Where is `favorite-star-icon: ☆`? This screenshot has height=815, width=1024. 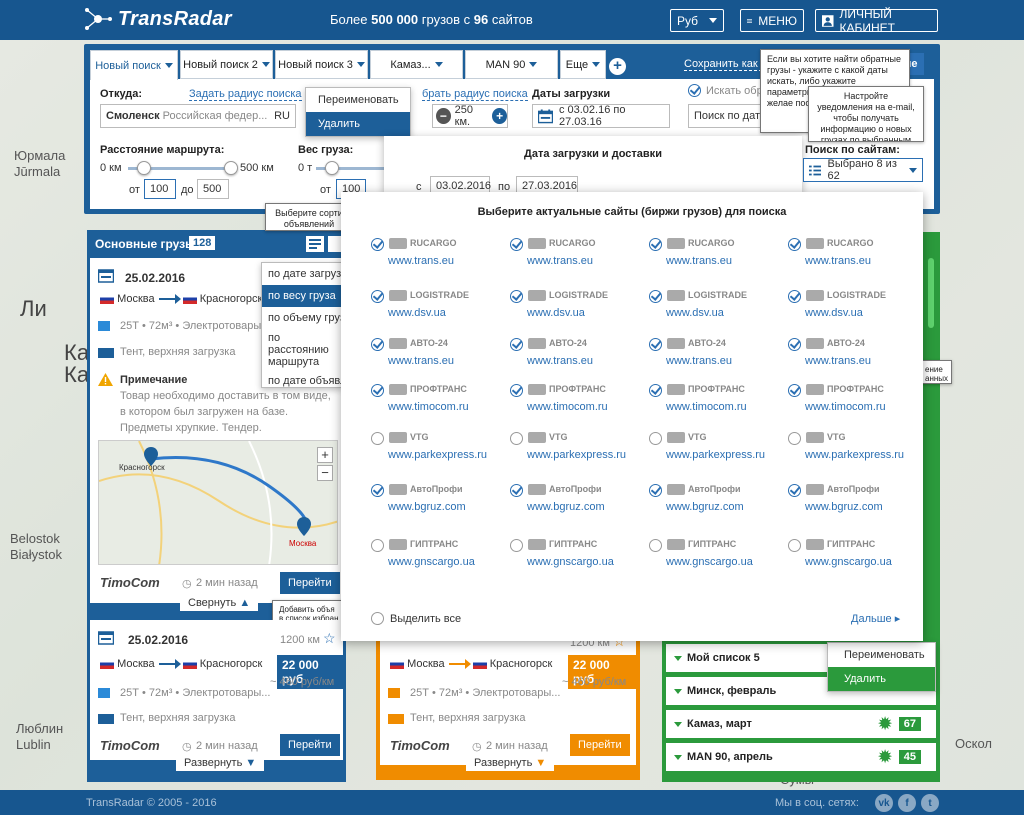 favorite-star-icon: ☆ is located at coordinates (329, 638).